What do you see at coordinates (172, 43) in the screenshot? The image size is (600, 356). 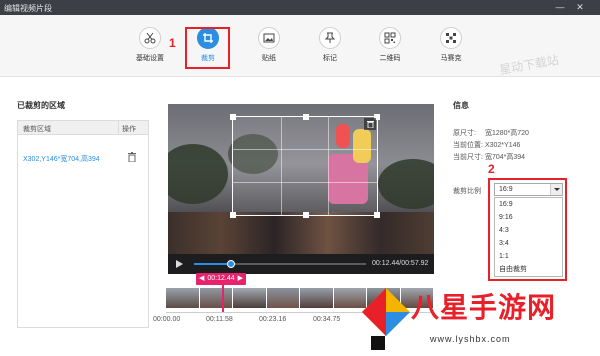 I see `annotation-marker-1: 1` at bounding box center [172, 43].